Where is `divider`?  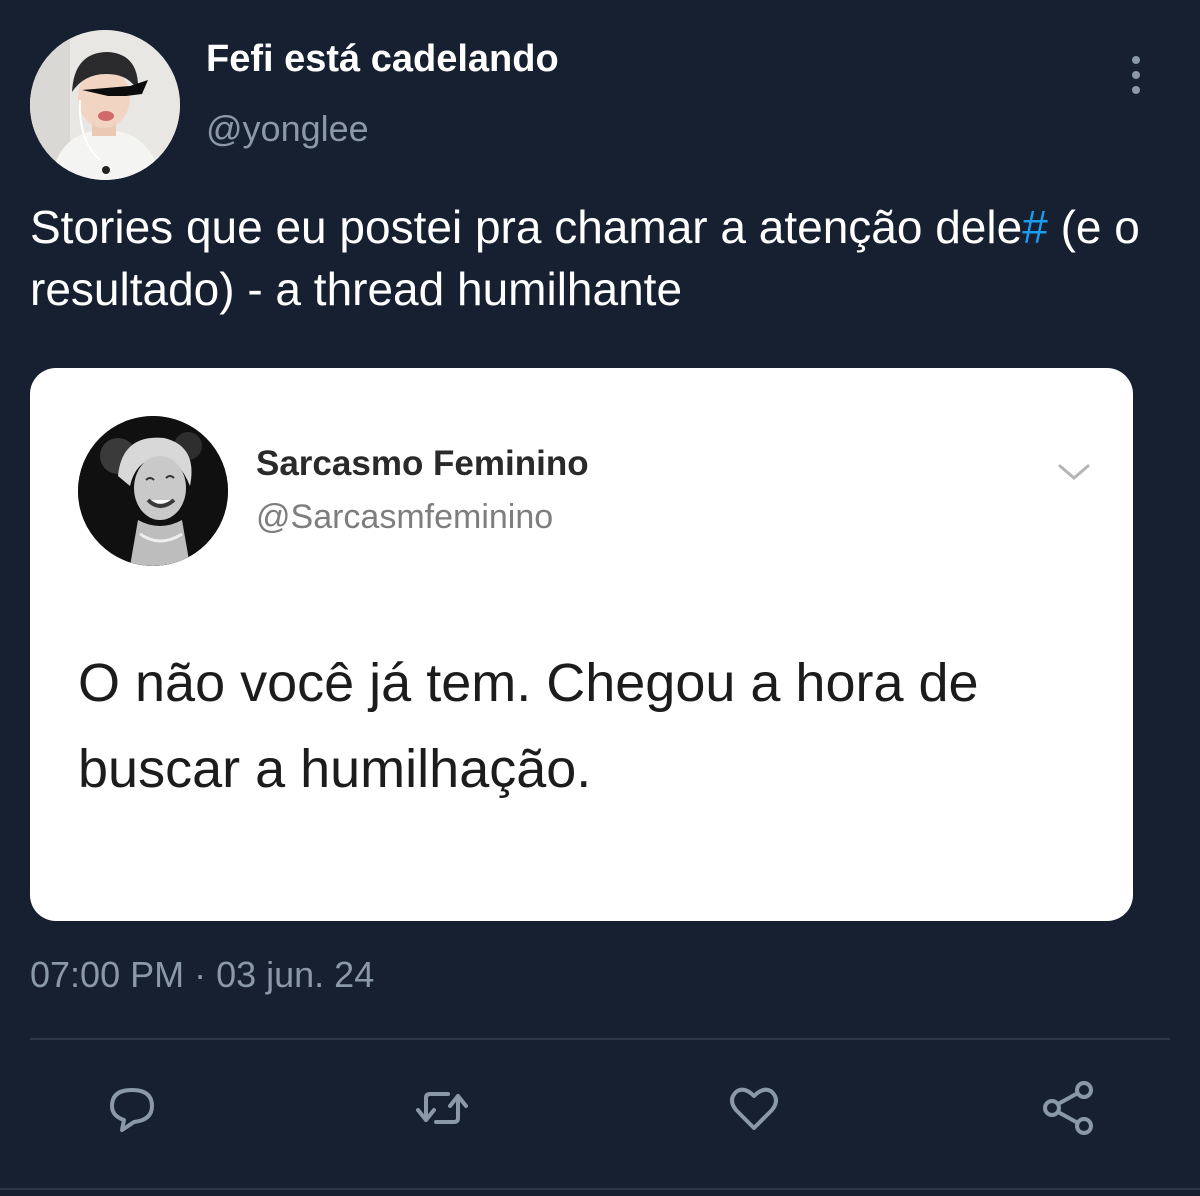
divider is located at coordinates (600, 1039).